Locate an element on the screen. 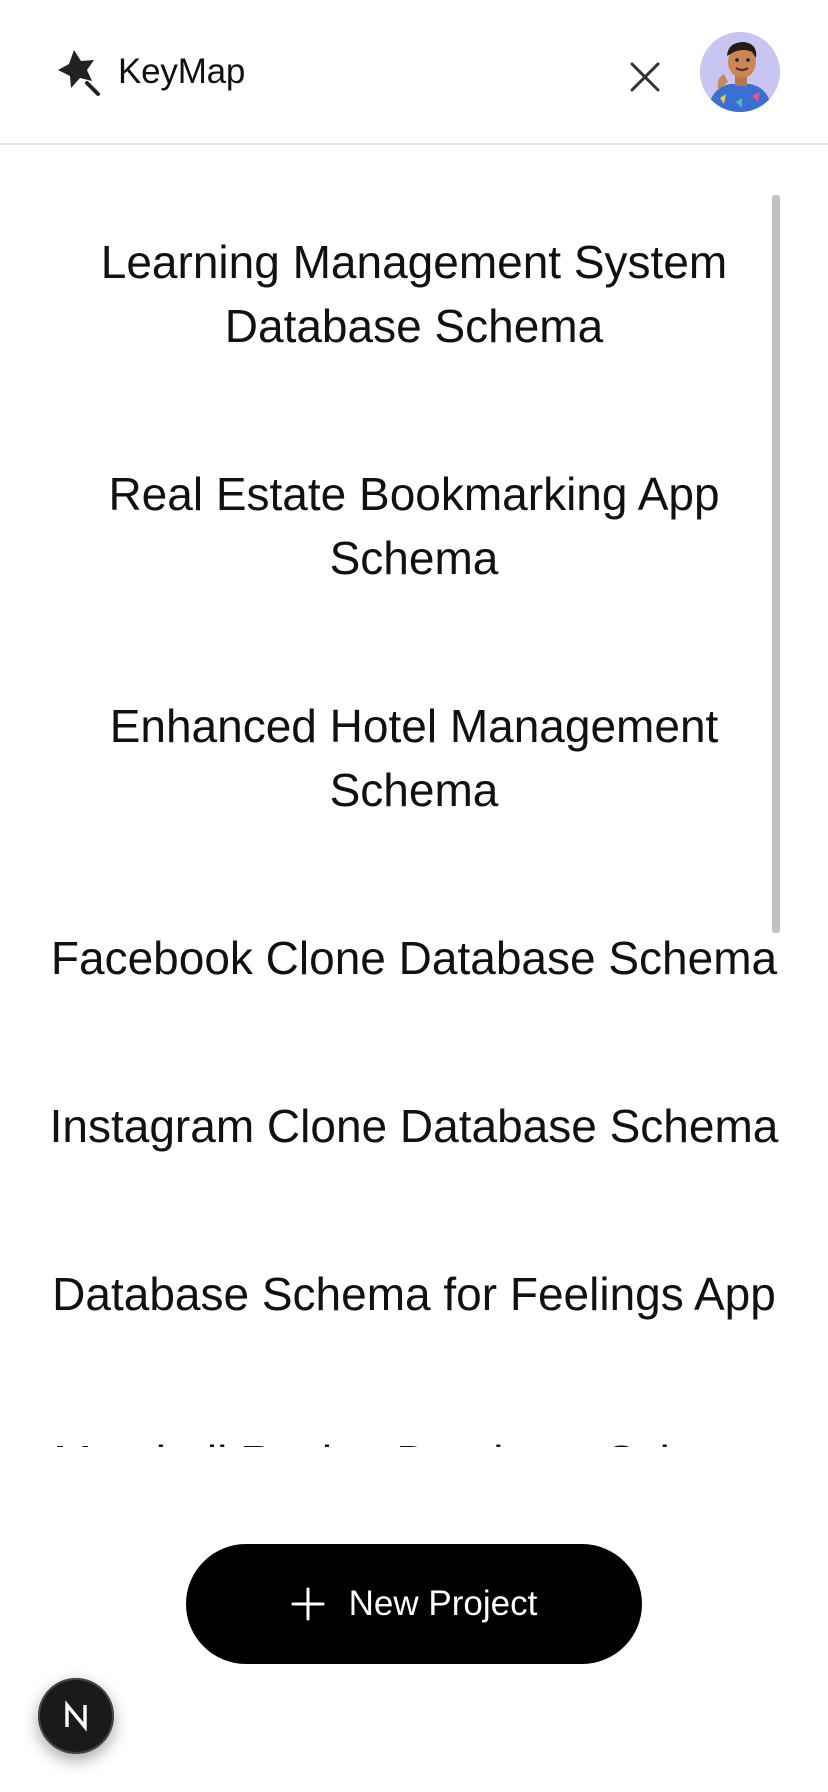 The image size is (828, 1792). project-item: Meatball Recipe Database Schema is located at coordinates (414, 1438).